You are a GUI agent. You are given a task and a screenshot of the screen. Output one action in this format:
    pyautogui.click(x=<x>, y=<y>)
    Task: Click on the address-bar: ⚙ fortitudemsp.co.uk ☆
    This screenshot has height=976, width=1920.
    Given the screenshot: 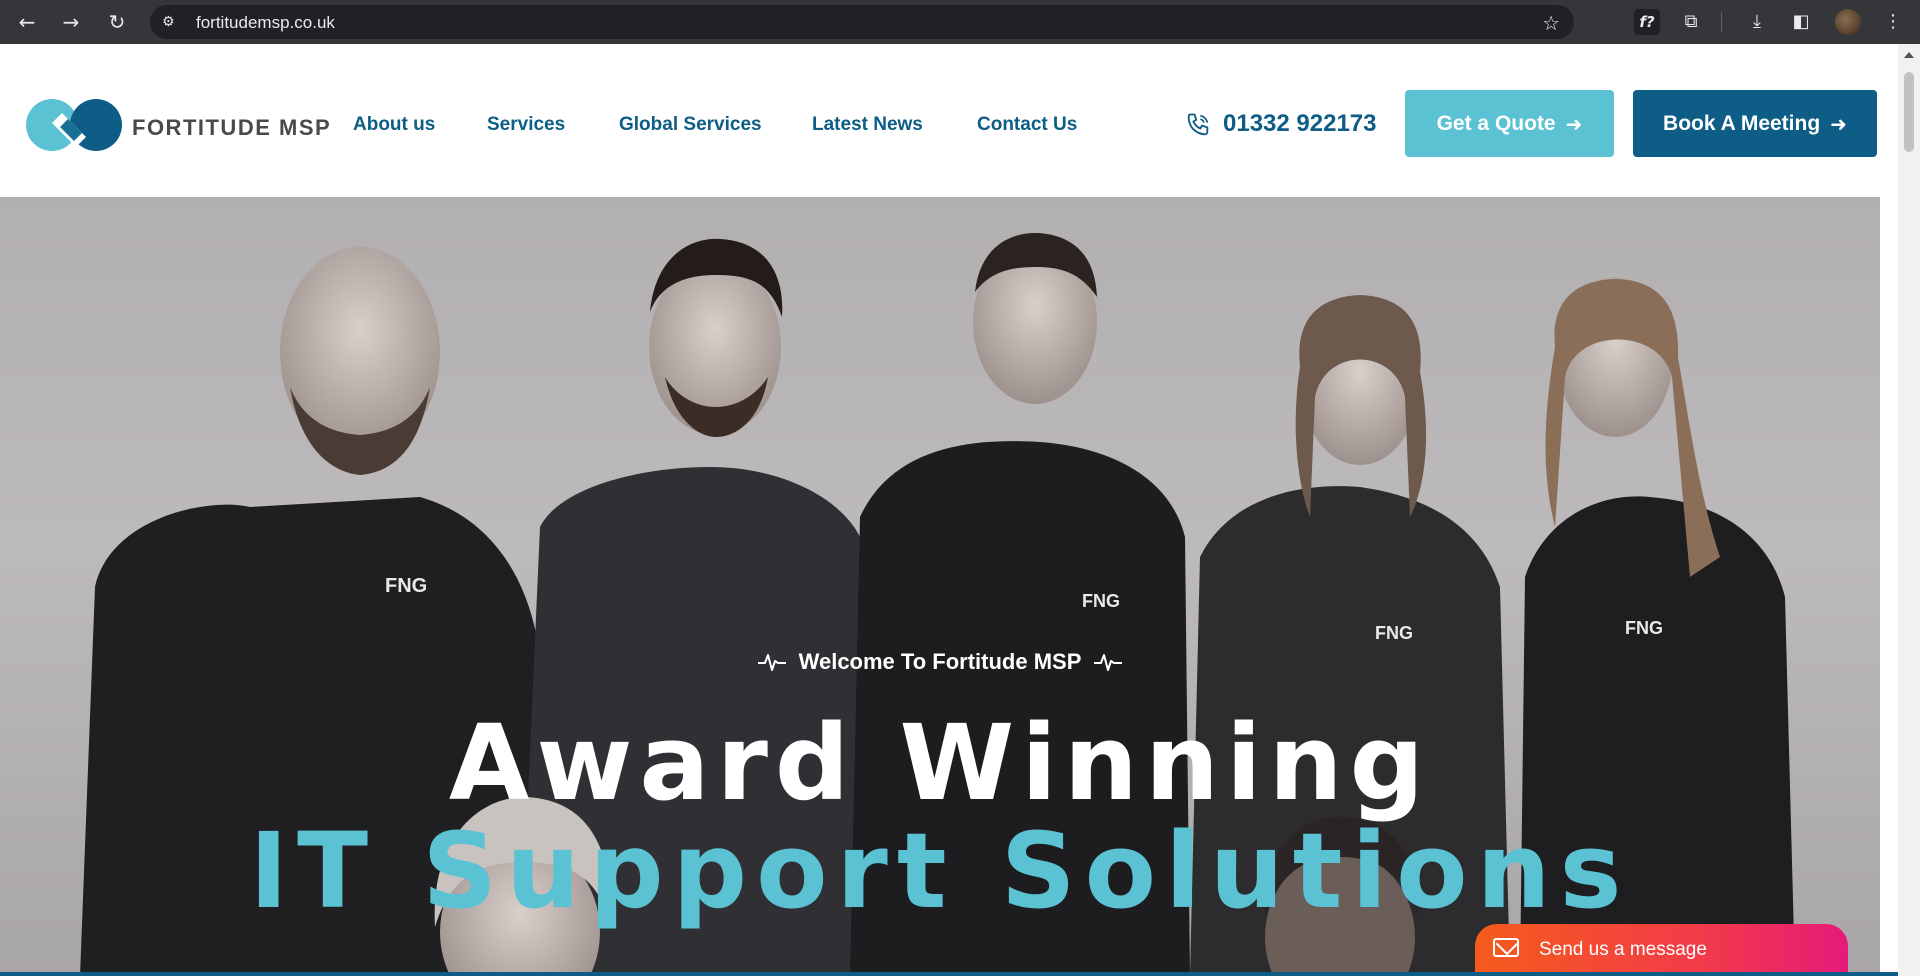 What is the action you would take?
    pyautogui.click(x=862, y=22)
    